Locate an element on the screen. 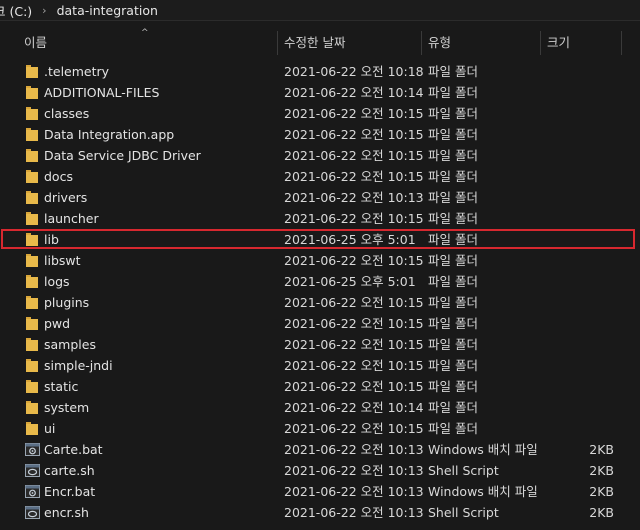  file-name: carte.sh is located at coordinates (69, 470).